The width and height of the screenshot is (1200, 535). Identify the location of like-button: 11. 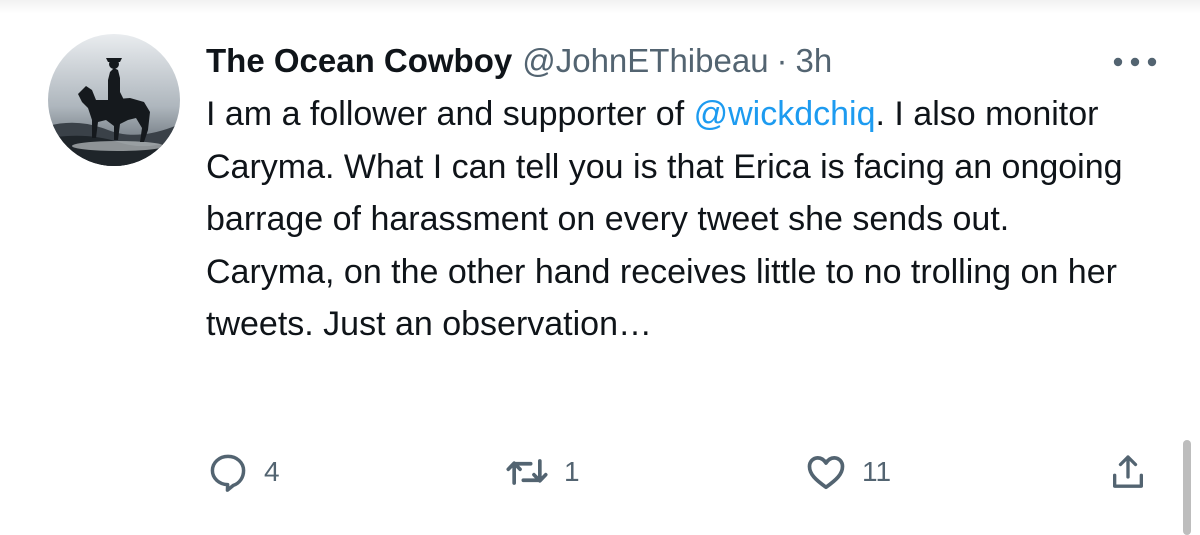
(847, 472).